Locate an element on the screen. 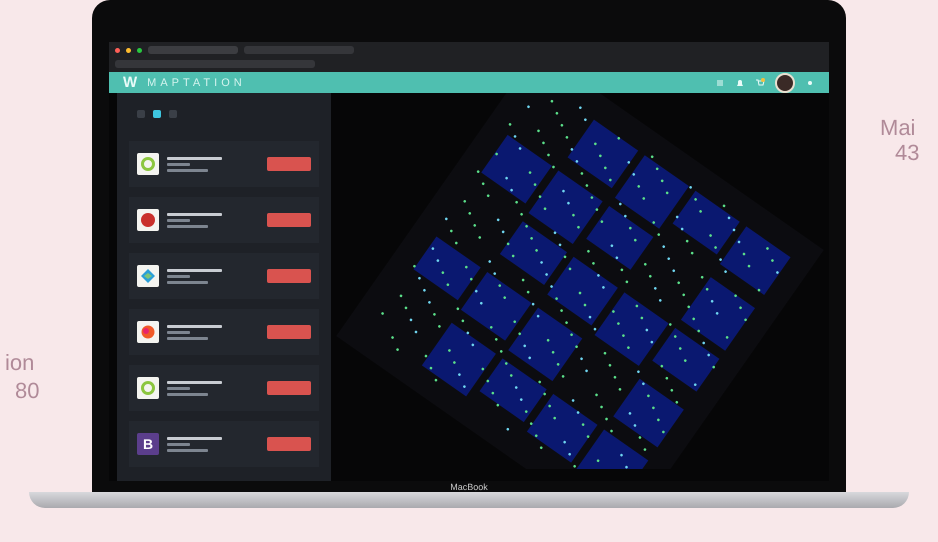 The height and width of the screenshot is (542, 938). menu-icon is located at coordinates (720, 83).